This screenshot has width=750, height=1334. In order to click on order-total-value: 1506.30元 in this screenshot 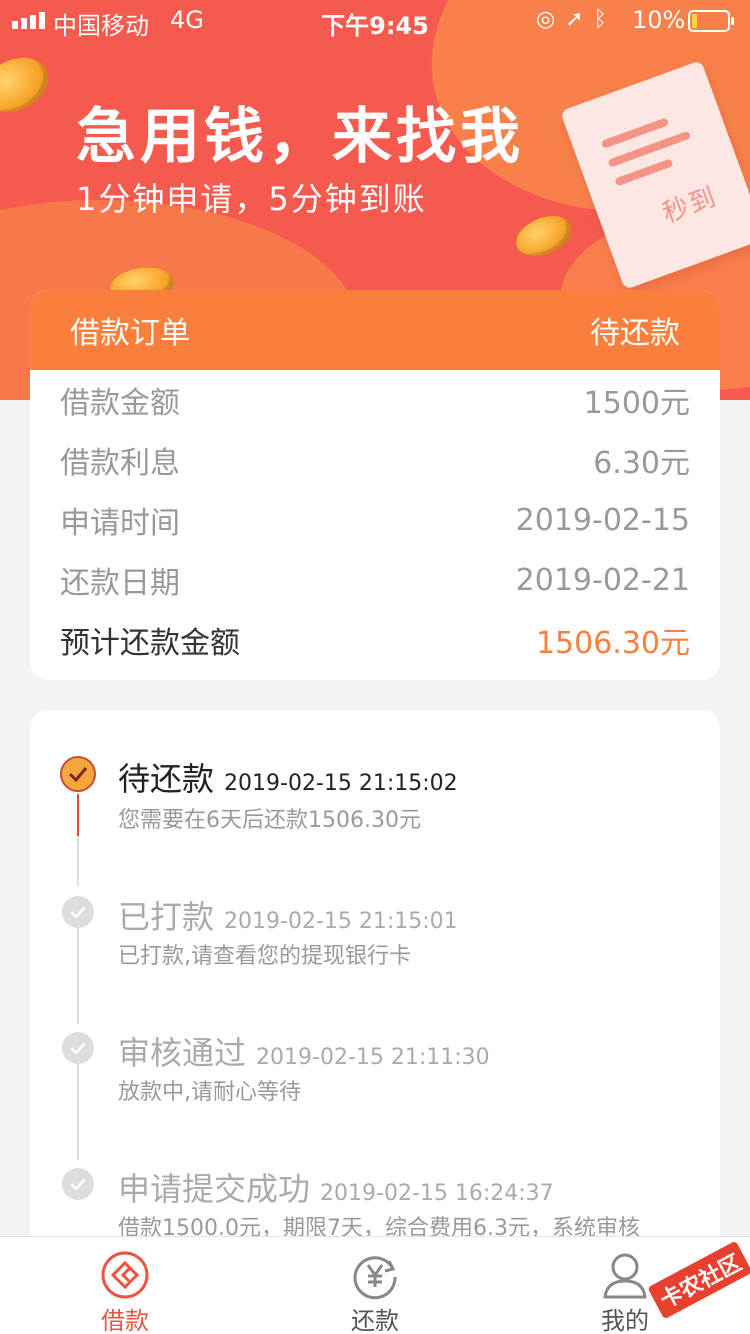, I will do `click(612, 643)`.